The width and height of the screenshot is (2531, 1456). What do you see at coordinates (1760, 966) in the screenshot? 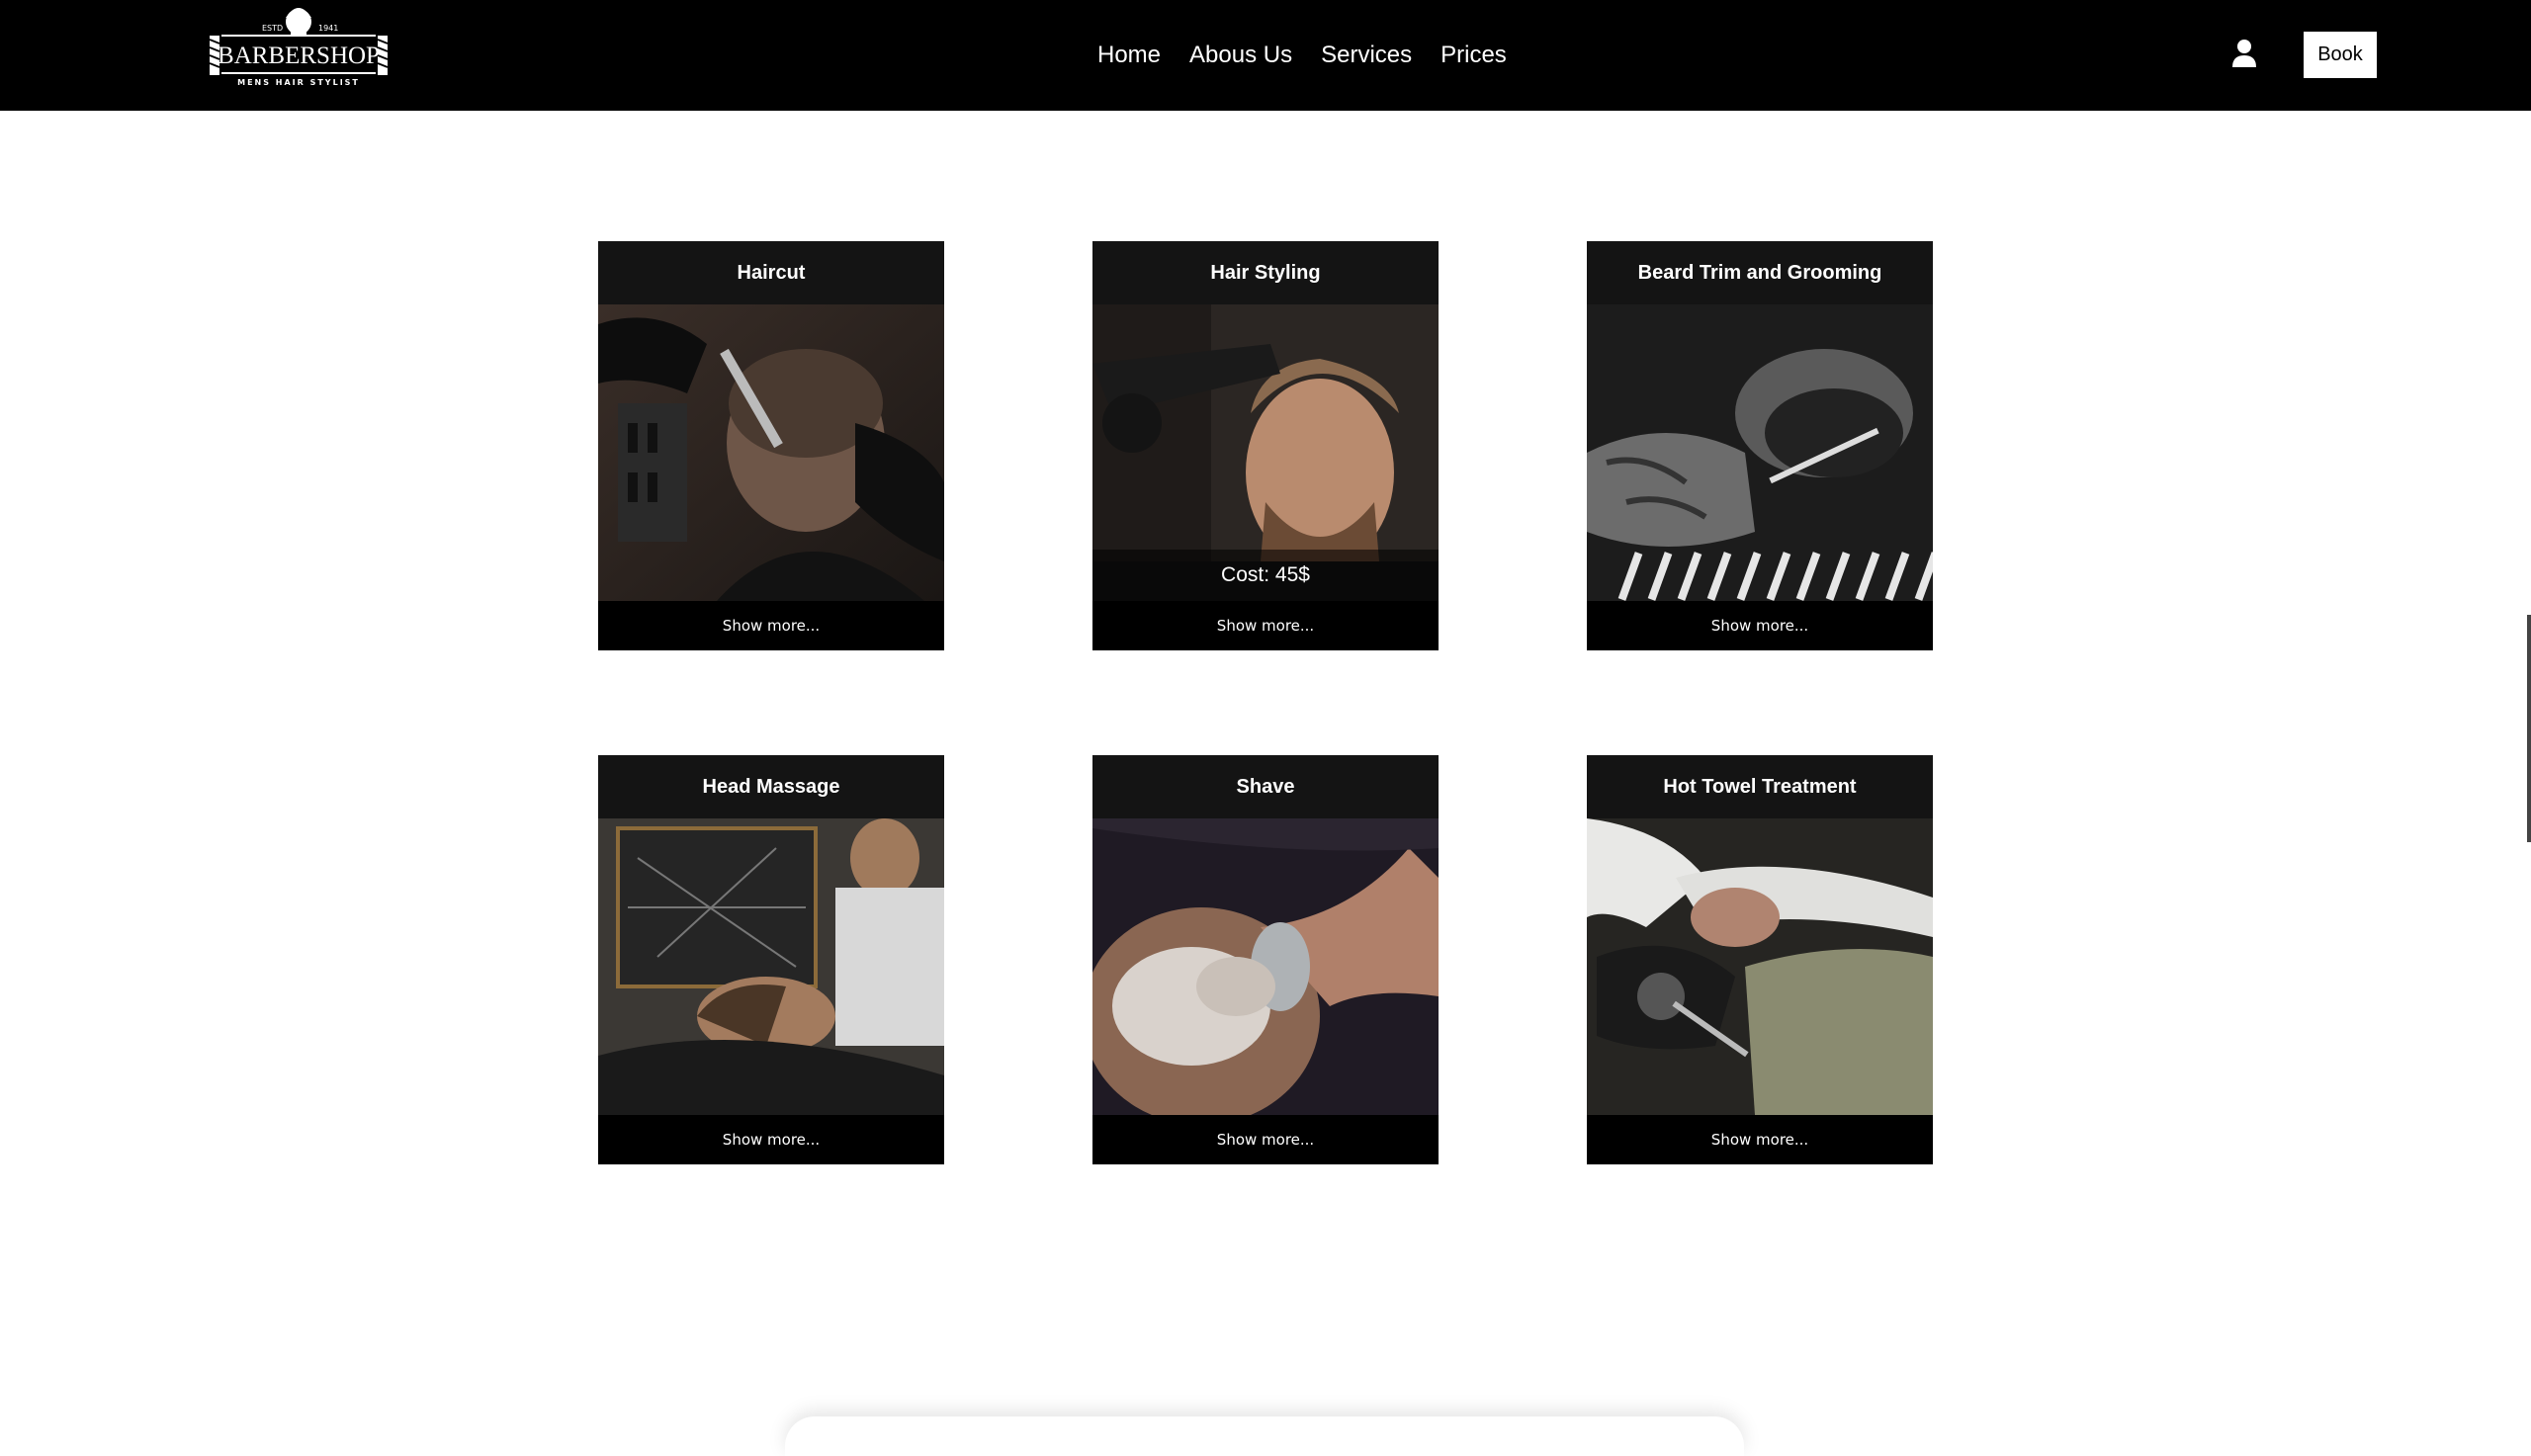
I see `hot-towel-photo` at bounding box center [1760, 966].